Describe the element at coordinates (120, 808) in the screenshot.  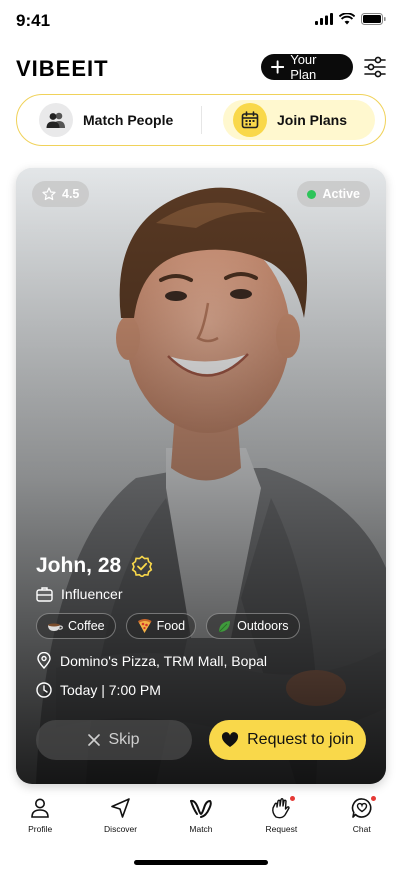
I see `navigation-arrow-icon` at that location.